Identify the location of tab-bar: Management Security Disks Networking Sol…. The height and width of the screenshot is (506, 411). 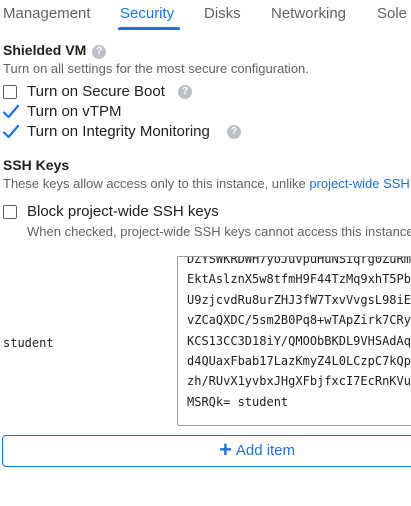
(205, 15).